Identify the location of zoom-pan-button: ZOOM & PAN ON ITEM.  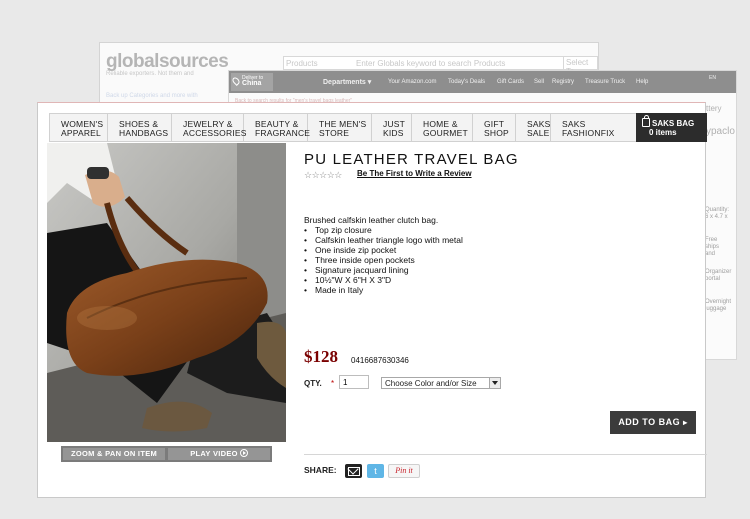
(114, 454).